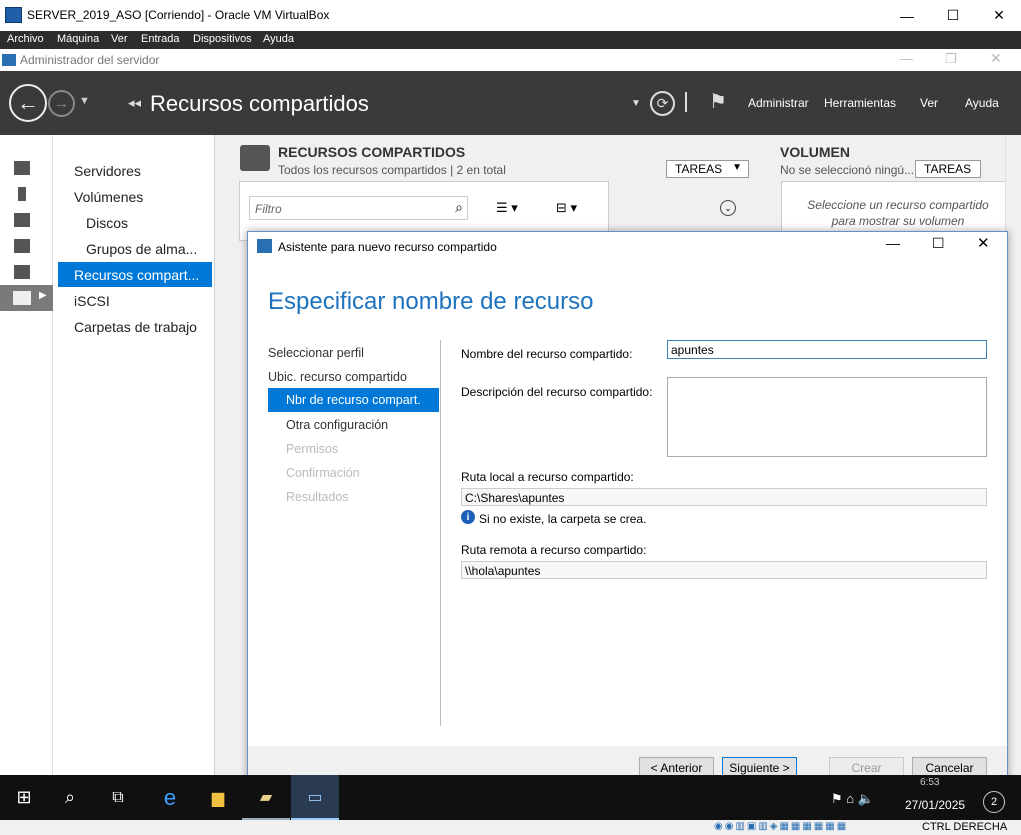  I want to click on refresh-icon: ⟳, so click(662, 103).